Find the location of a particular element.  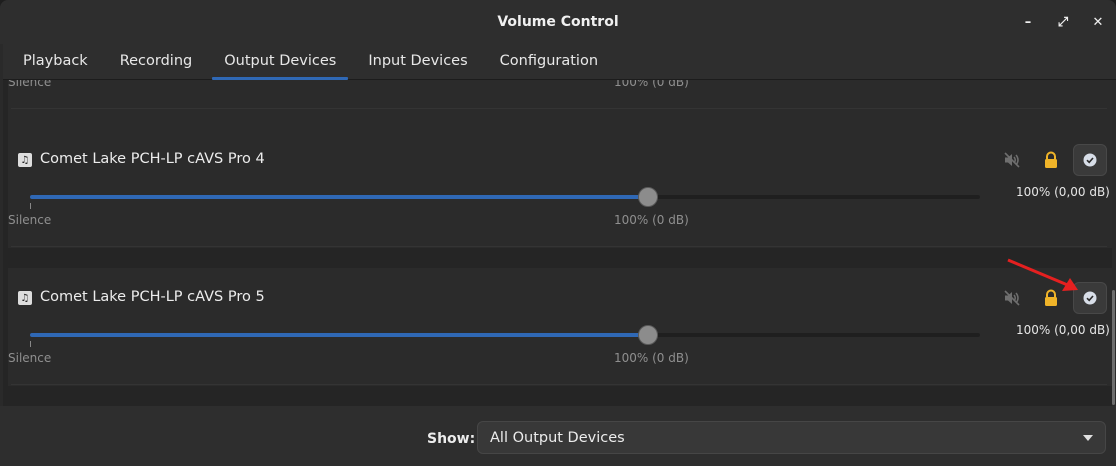

footer-bar: Show: All Output Devices is located at coordinates (558, 436).